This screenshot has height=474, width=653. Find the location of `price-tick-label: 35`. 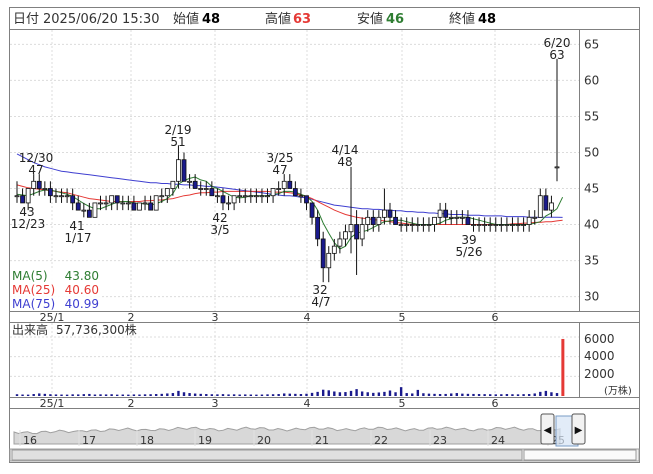

price-tick-label: 35 is located at coordinates (591, 261).